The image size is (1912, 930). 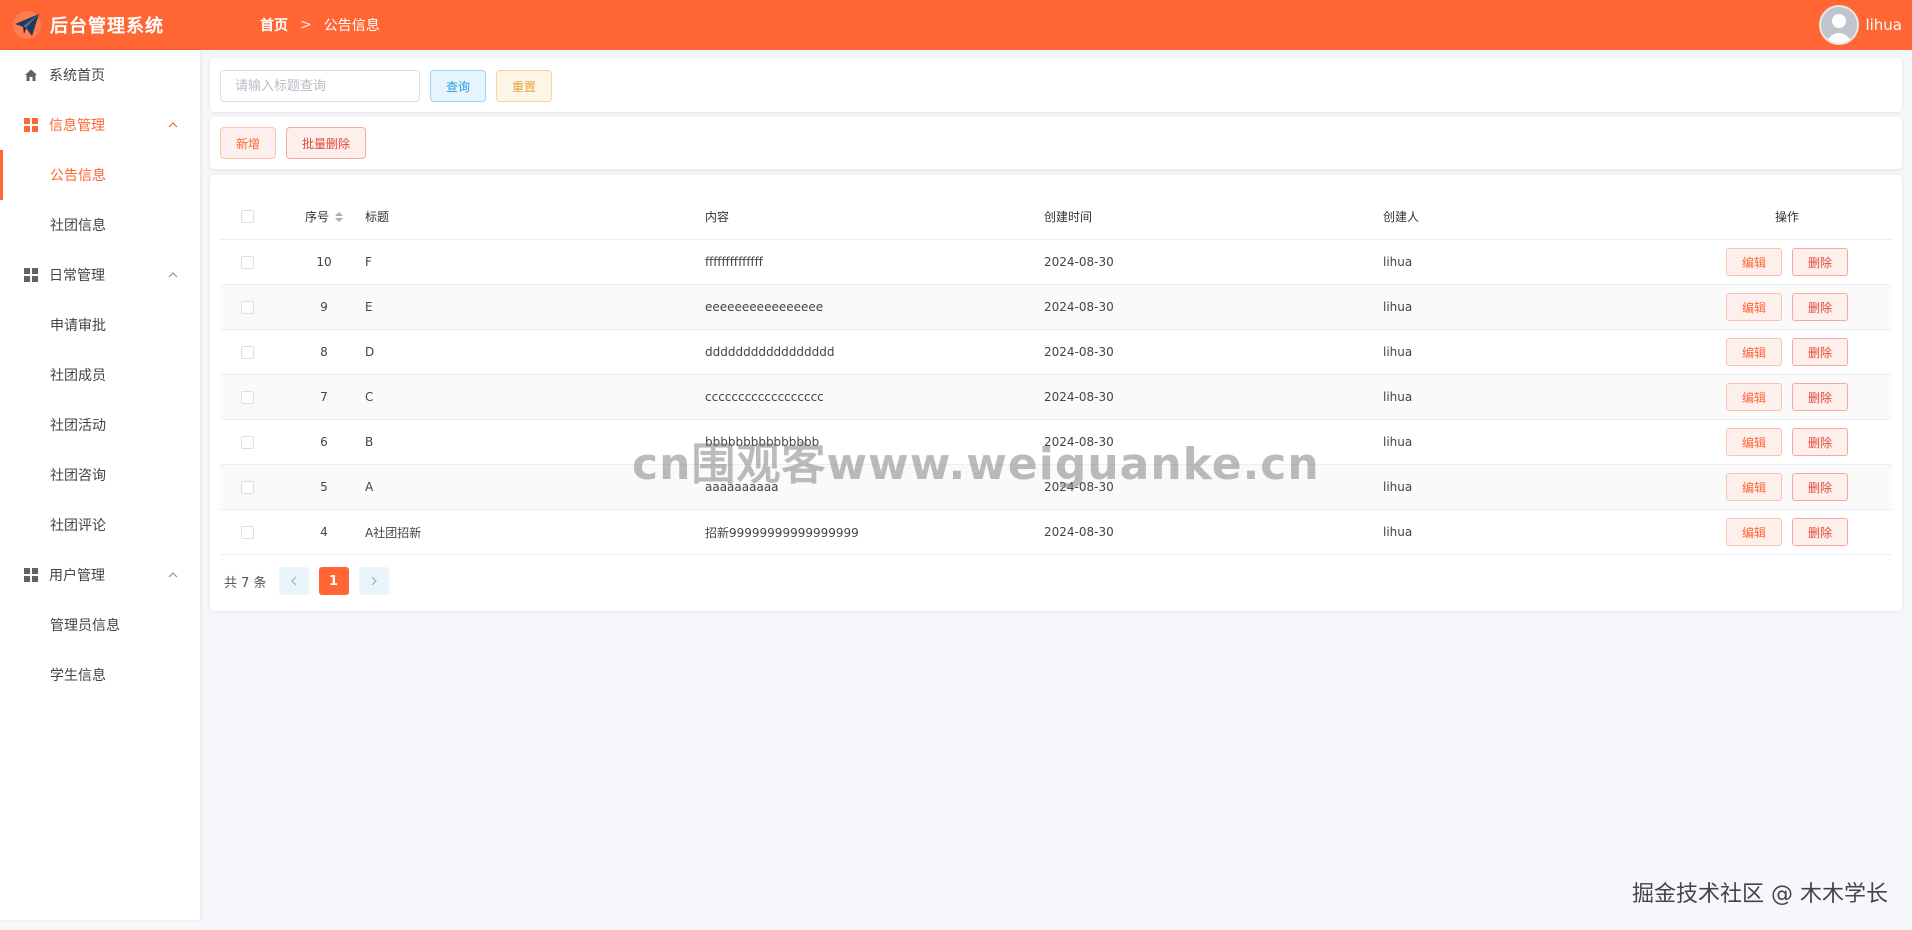 What do you see at coordinates (377, 217) in the screenshot?
I see `column-header: 标题` at bounding box center [377, 217].